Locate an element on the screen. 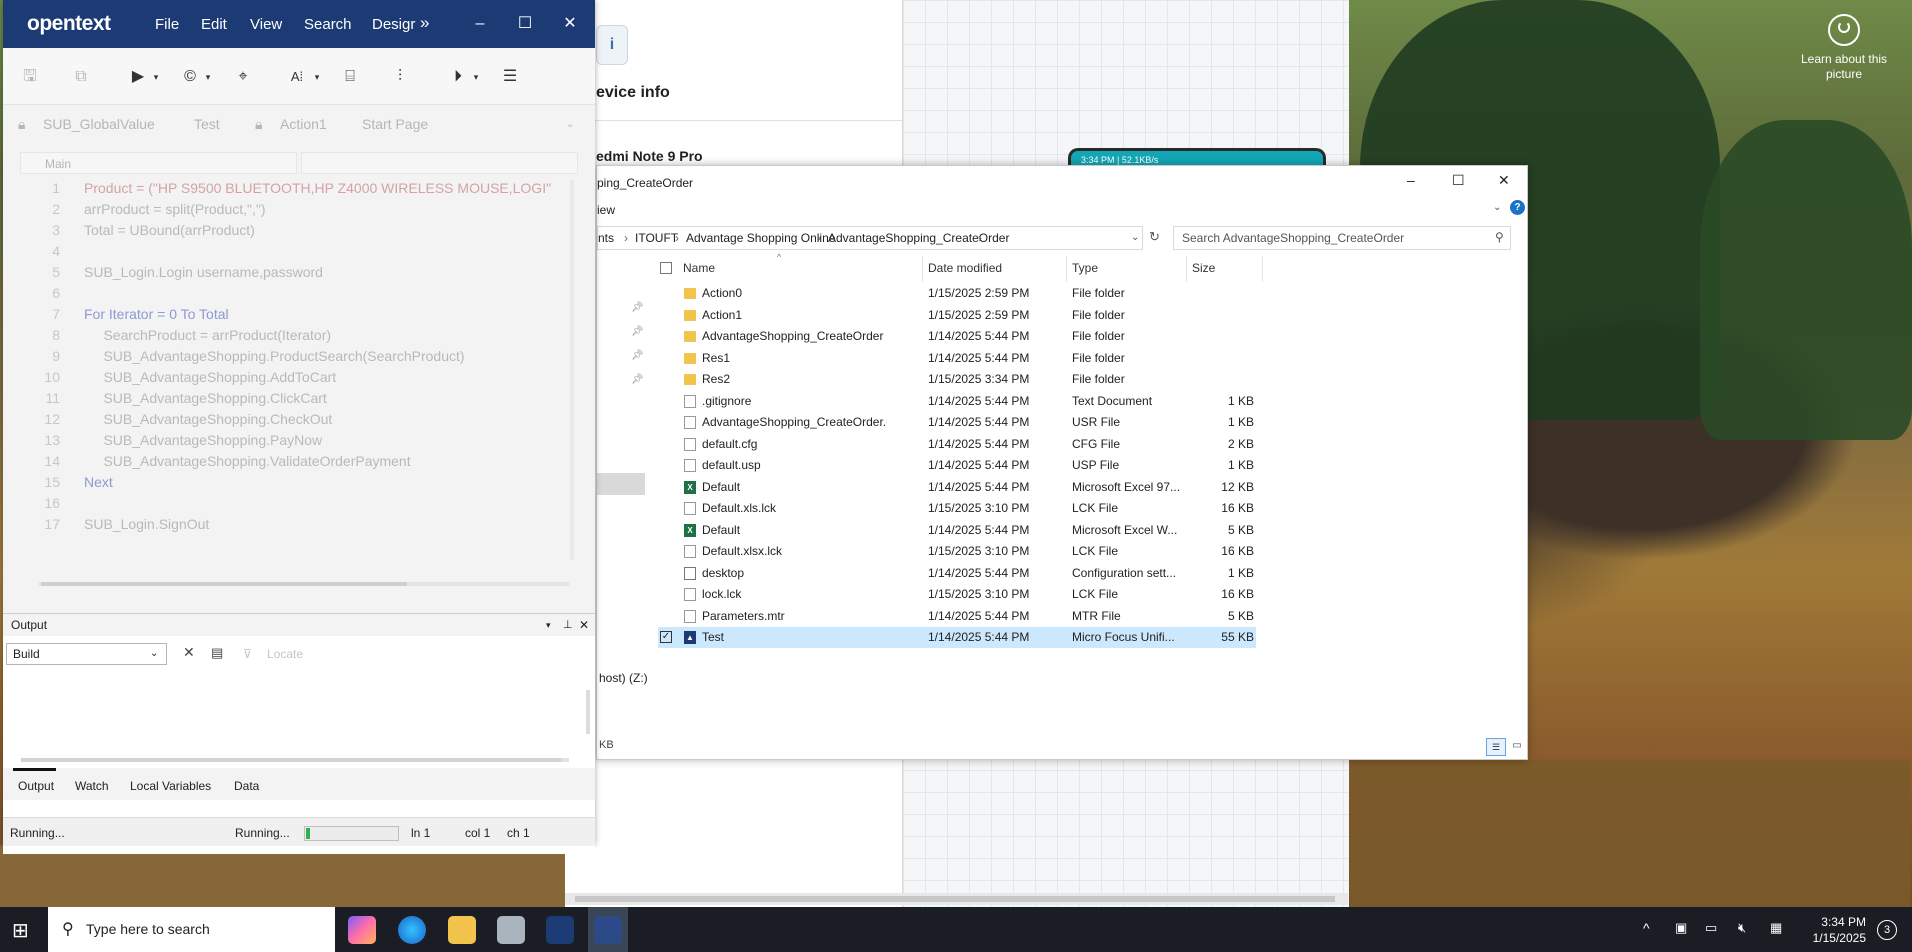 The image size is (1912, 952). row-checkbox: ✓ is located at coordinates (666, 637).